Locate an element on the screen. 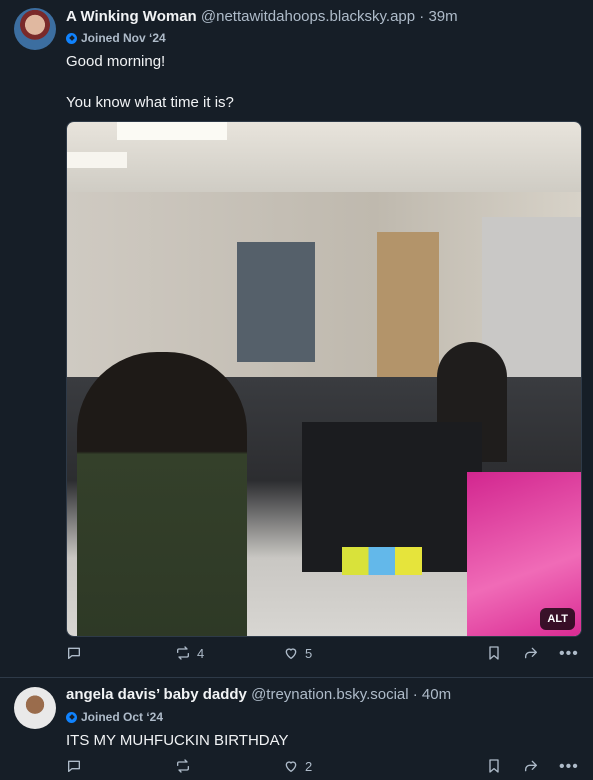  scene-person is located at coordinates (162, 494).